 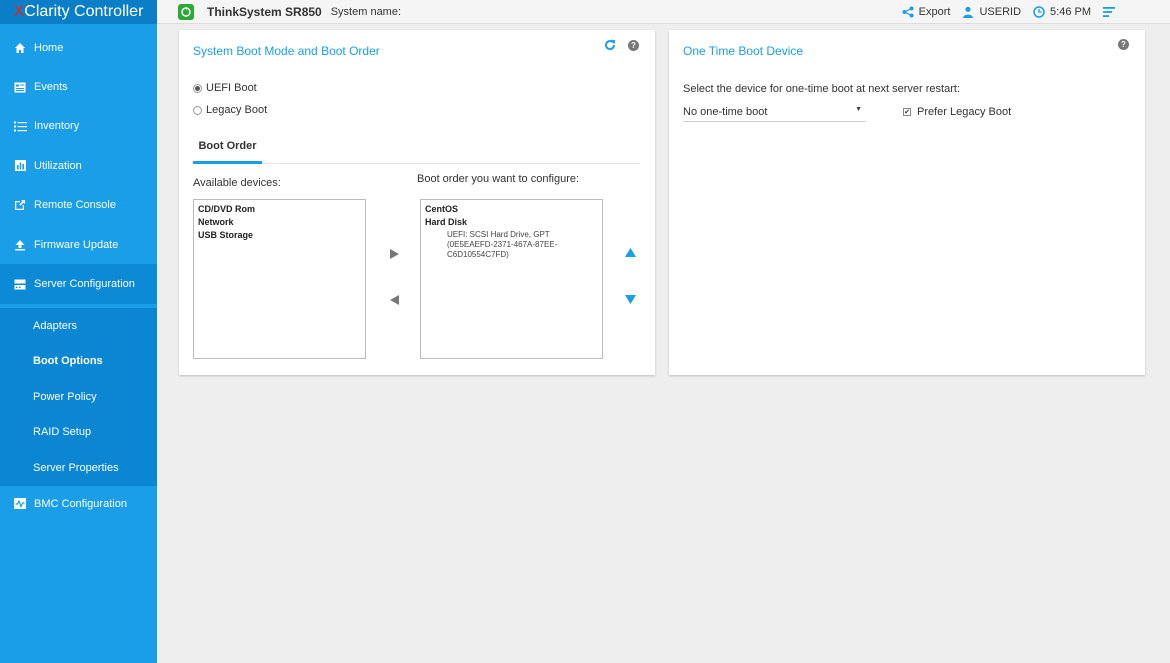 I want to click on arrow-right-icon, so click(x=394, y=254).